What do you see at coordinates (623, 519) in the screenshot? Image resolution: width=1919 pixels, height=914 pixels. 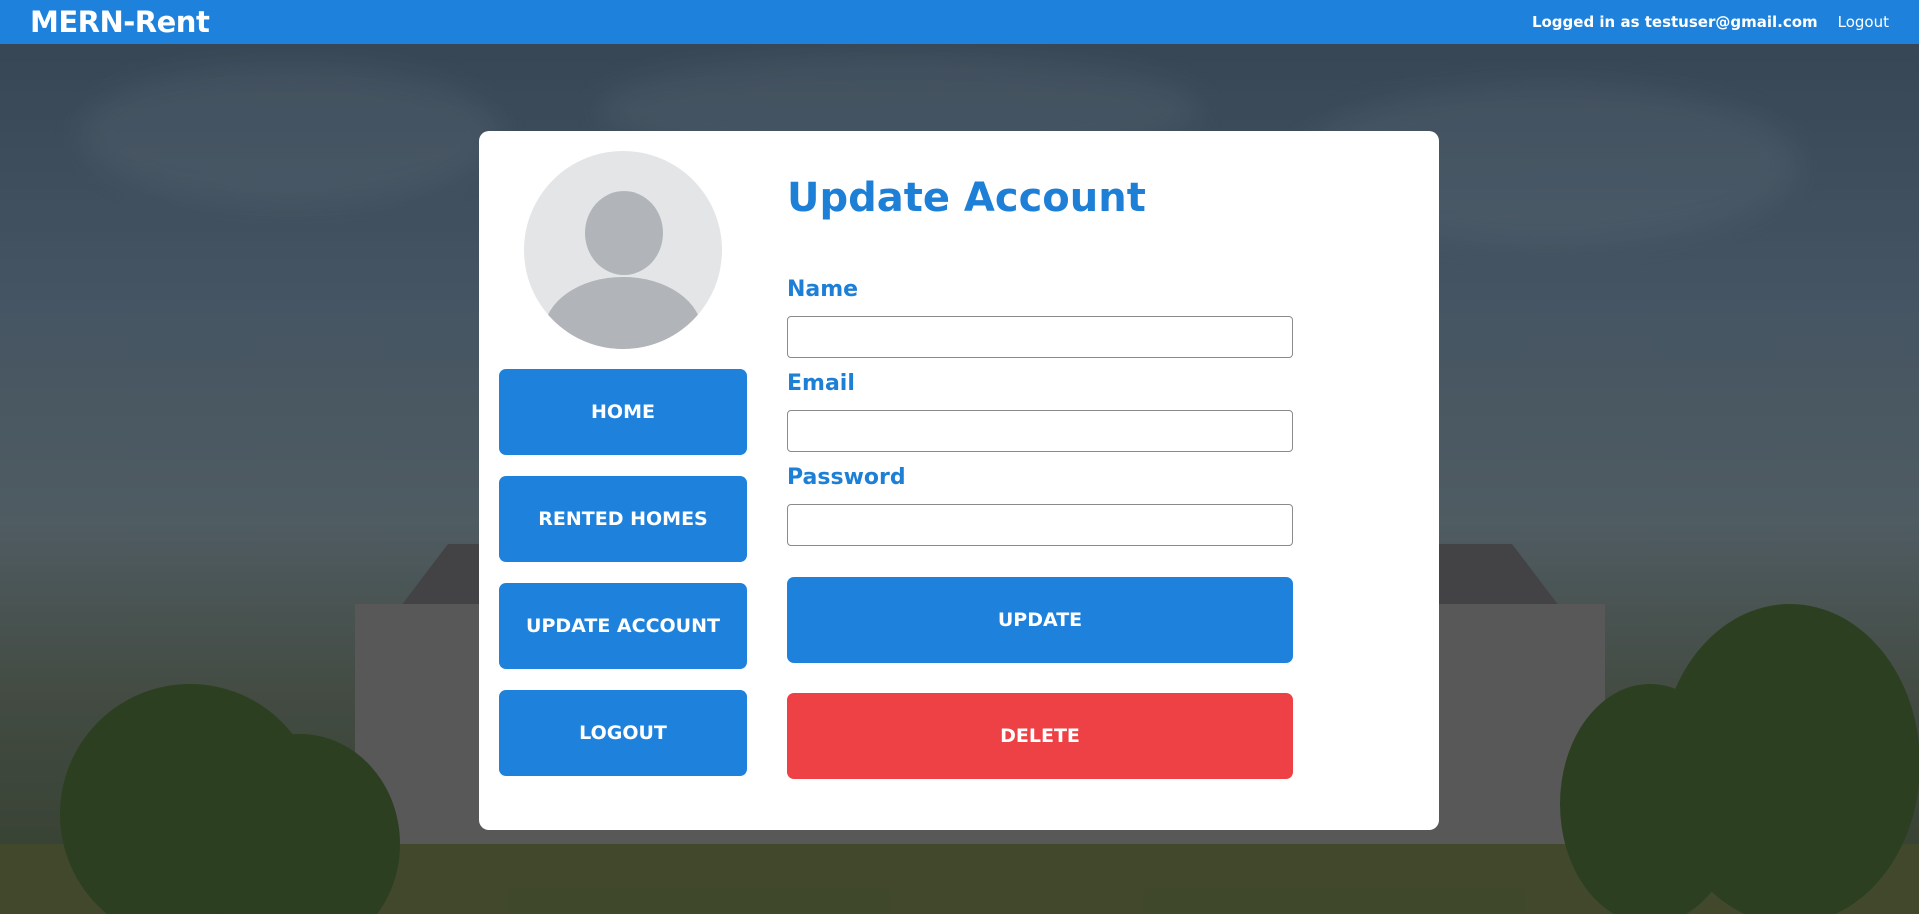 I see `rented-homes-button: RENTED HOMES` at bounding box center [623, 519].